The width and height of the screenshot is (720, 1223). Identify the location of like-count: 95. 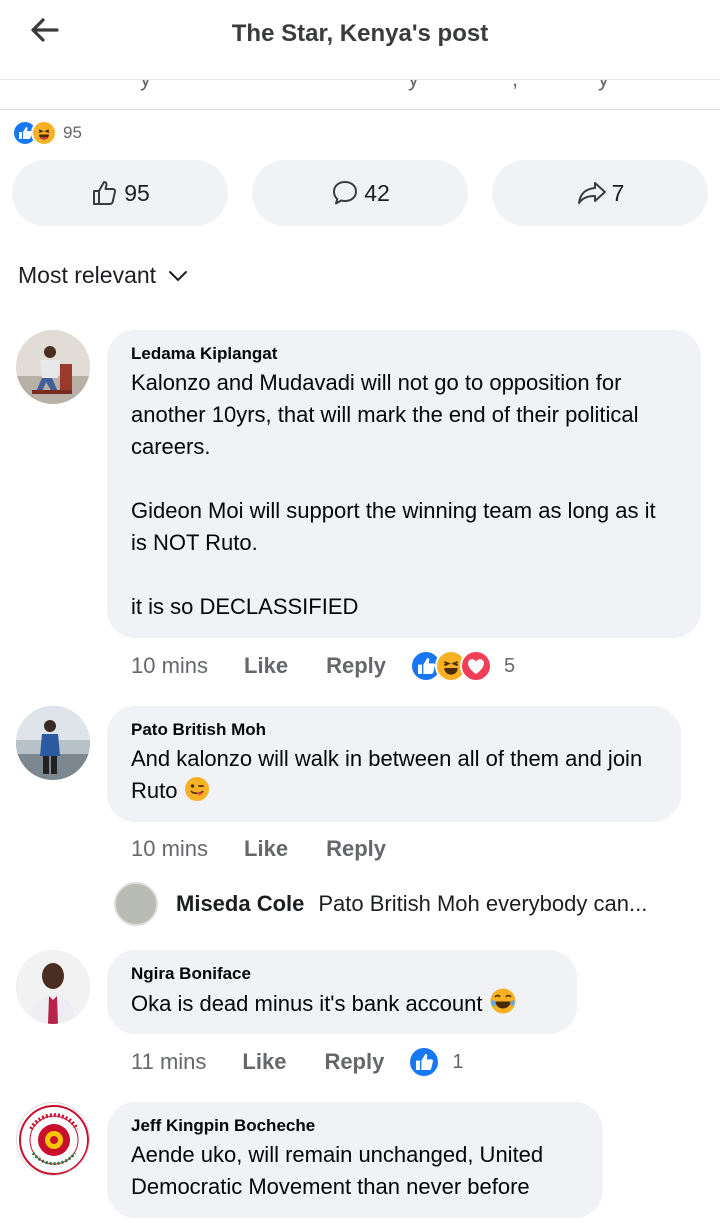
(137, 192).